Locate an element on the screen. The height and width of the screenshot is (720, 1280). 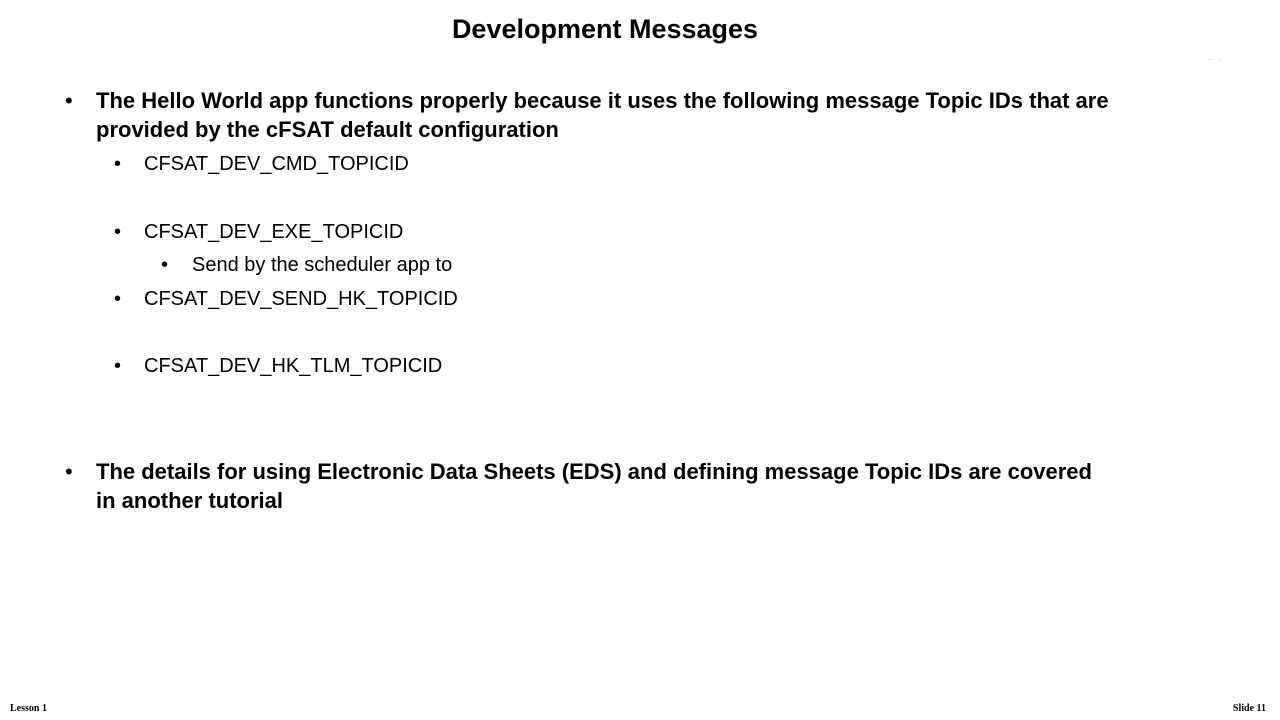
bullet-text: Send by the scheduler app to is located at coordinates (322, 265).